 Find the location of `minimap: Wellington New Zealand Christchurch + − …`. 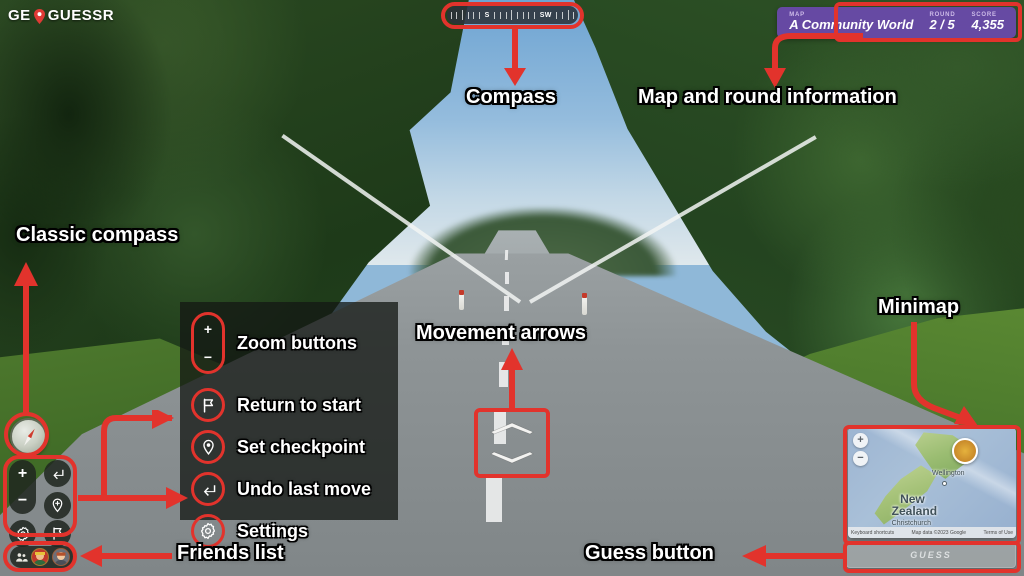

minimap: Wellington New Zealand Christchurch + − … is located at coordinates (932, 483).